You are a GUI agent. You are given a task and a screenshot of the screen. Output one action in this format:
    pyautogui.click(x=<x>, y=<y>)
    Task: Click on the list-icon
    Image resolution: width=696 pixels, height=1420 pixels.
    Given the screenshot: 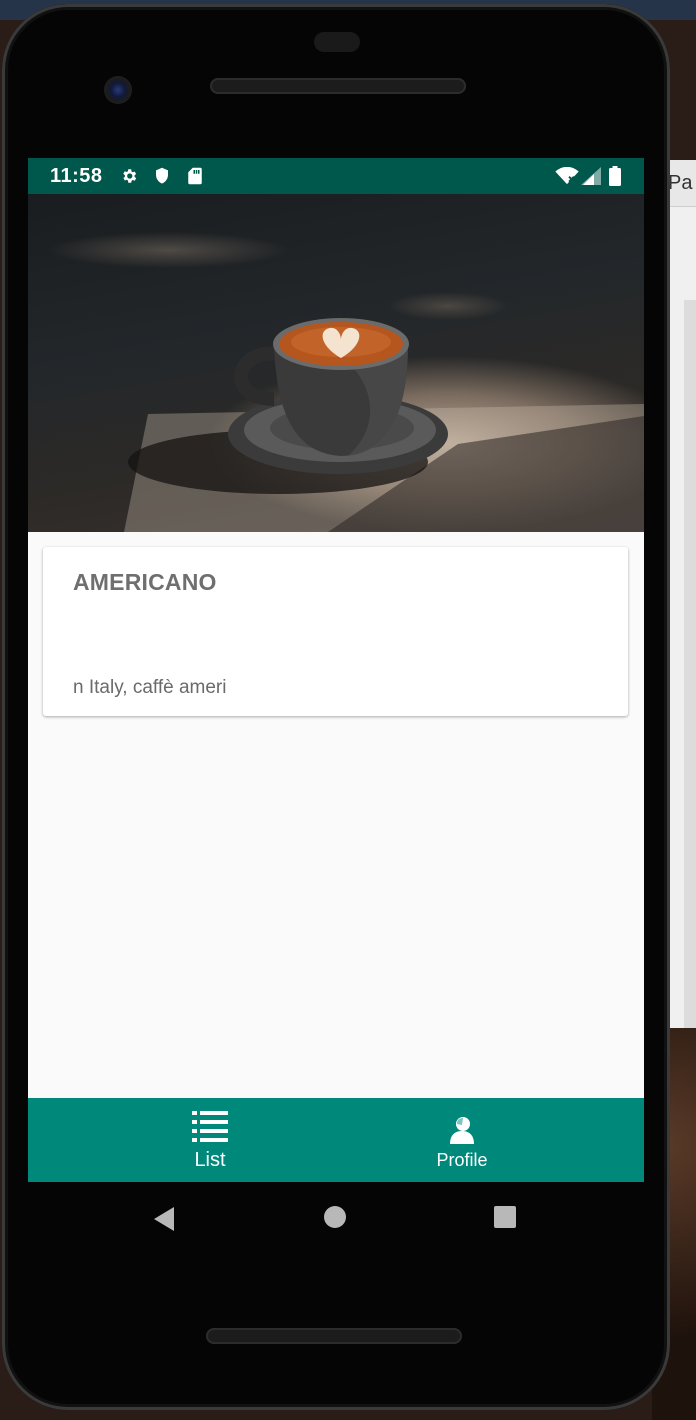 What is the action you would take?
    pyautogui.click(x=210, y=1126)
    